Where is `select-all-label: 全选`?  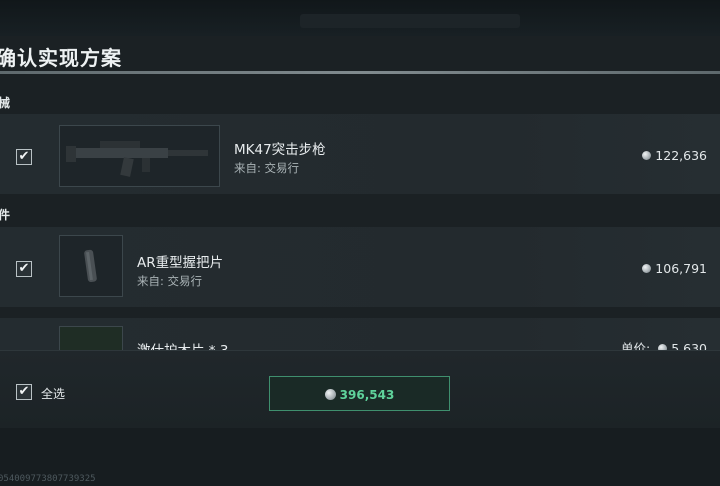 select-all-label: 全选 is located at coordinates (53, 393).